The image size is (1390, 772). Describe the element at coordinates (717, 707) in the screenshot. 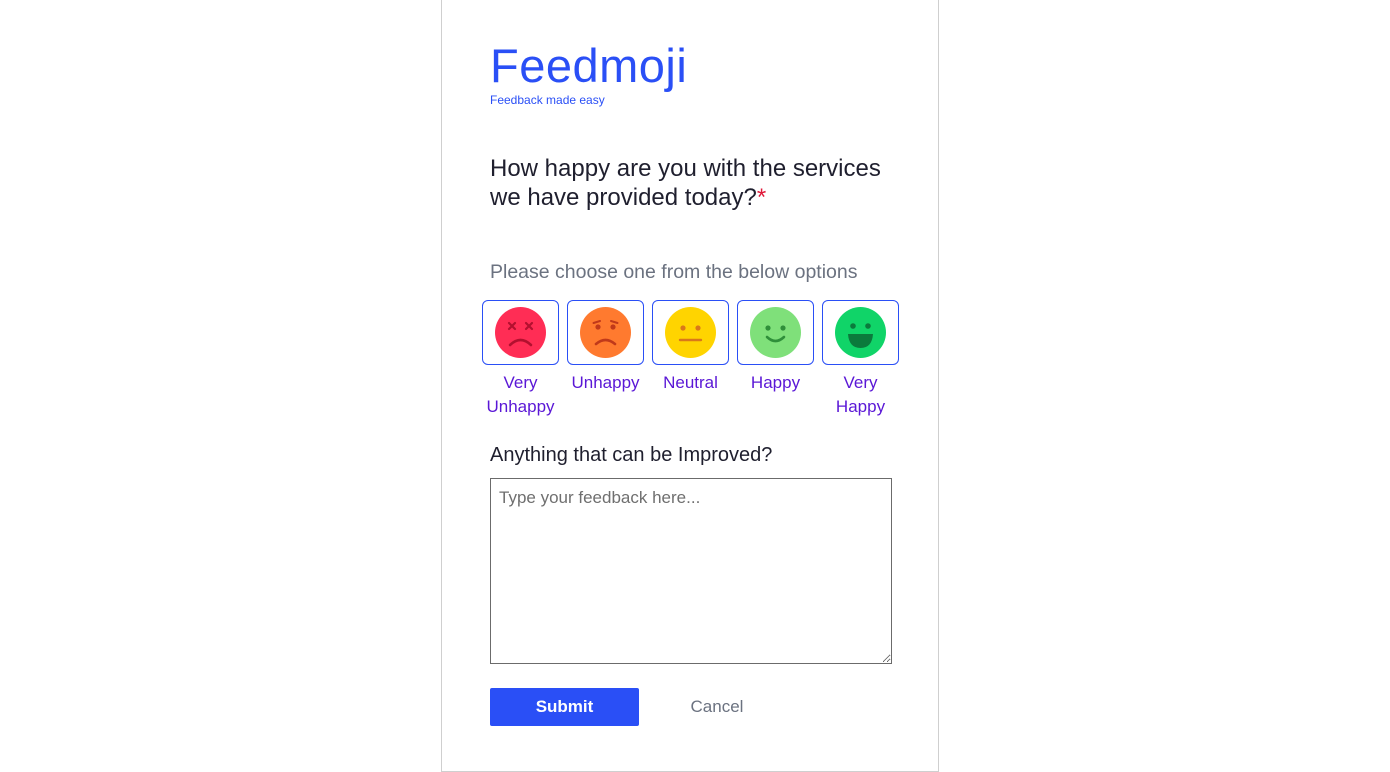

I see `cancel-button: Cancel` at that location.